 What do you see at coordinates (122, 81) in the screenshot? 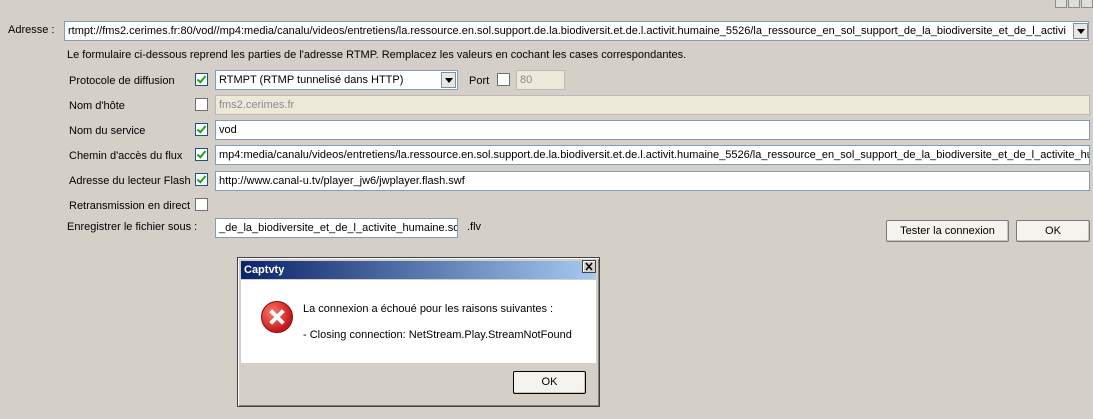
I see `protocol-label: Protocole de diffusion` at bounding box center [122, 81].